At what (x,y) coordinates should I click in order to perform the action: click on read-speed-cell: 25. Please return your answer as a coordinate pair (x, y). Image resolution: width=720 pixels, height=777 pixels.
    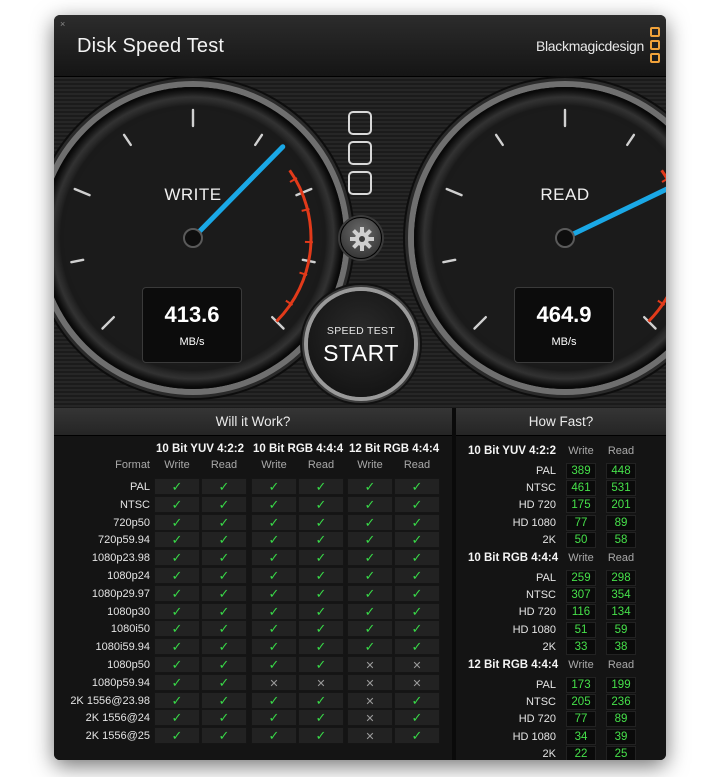
    Looking at the image, I should click on (621, 752).